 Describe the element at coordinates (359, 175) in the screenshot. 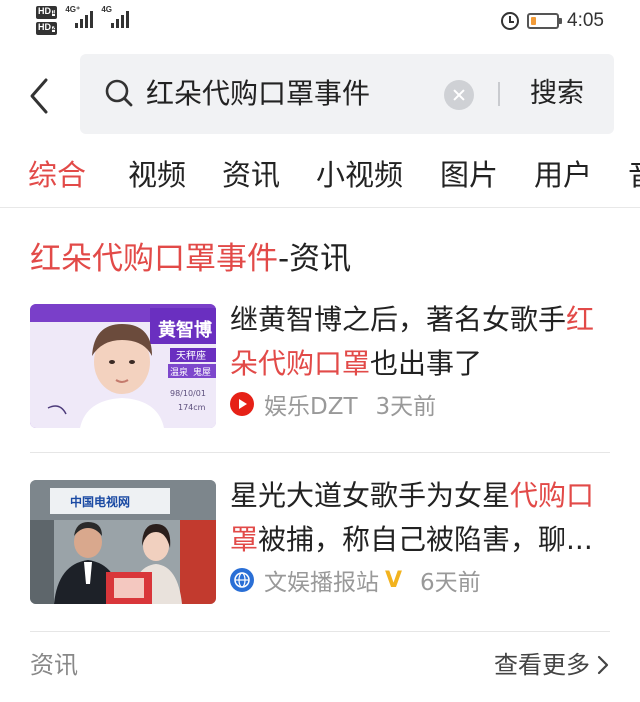

I see `tab-short-video: 小视频` at that location.